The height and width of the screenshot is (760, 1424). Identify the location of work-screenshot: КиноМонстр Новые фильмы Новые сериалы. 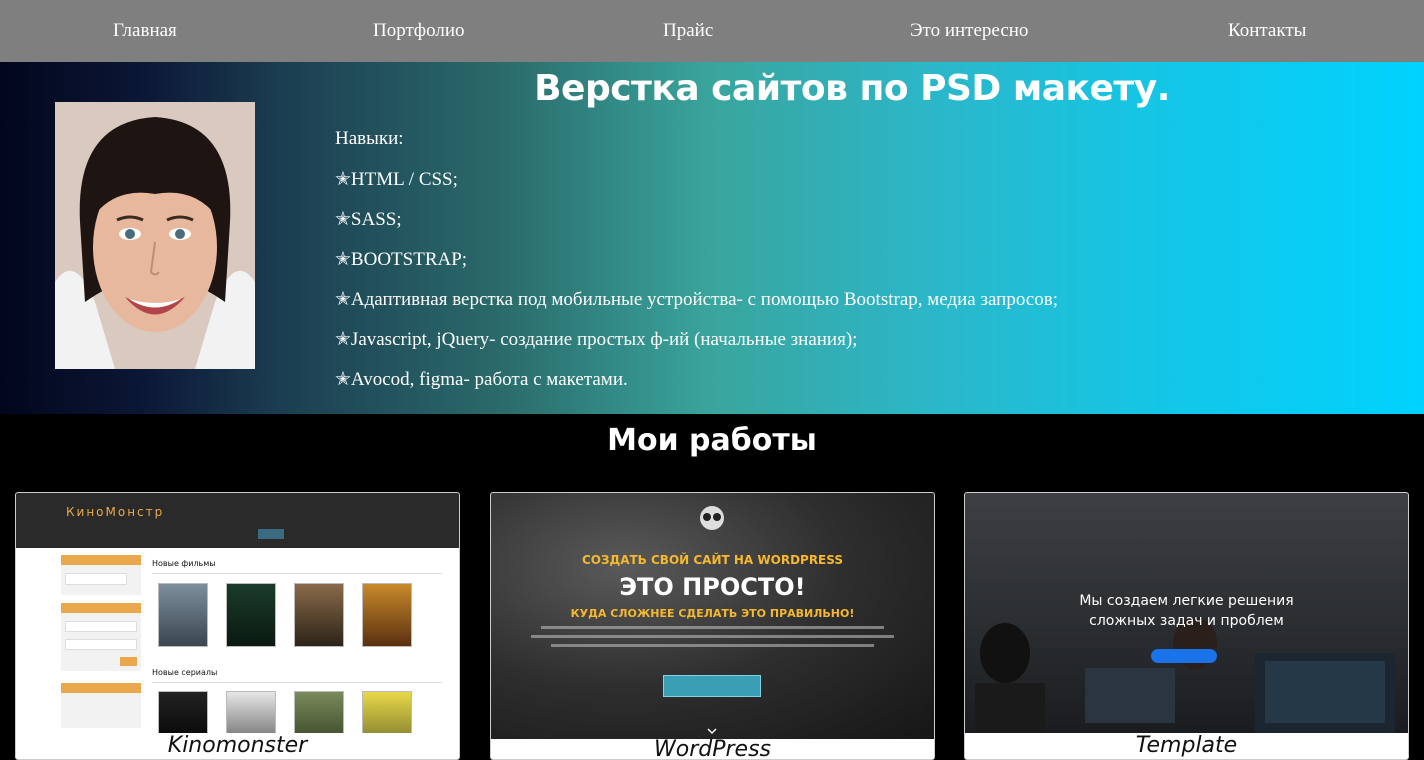
(237, 613).